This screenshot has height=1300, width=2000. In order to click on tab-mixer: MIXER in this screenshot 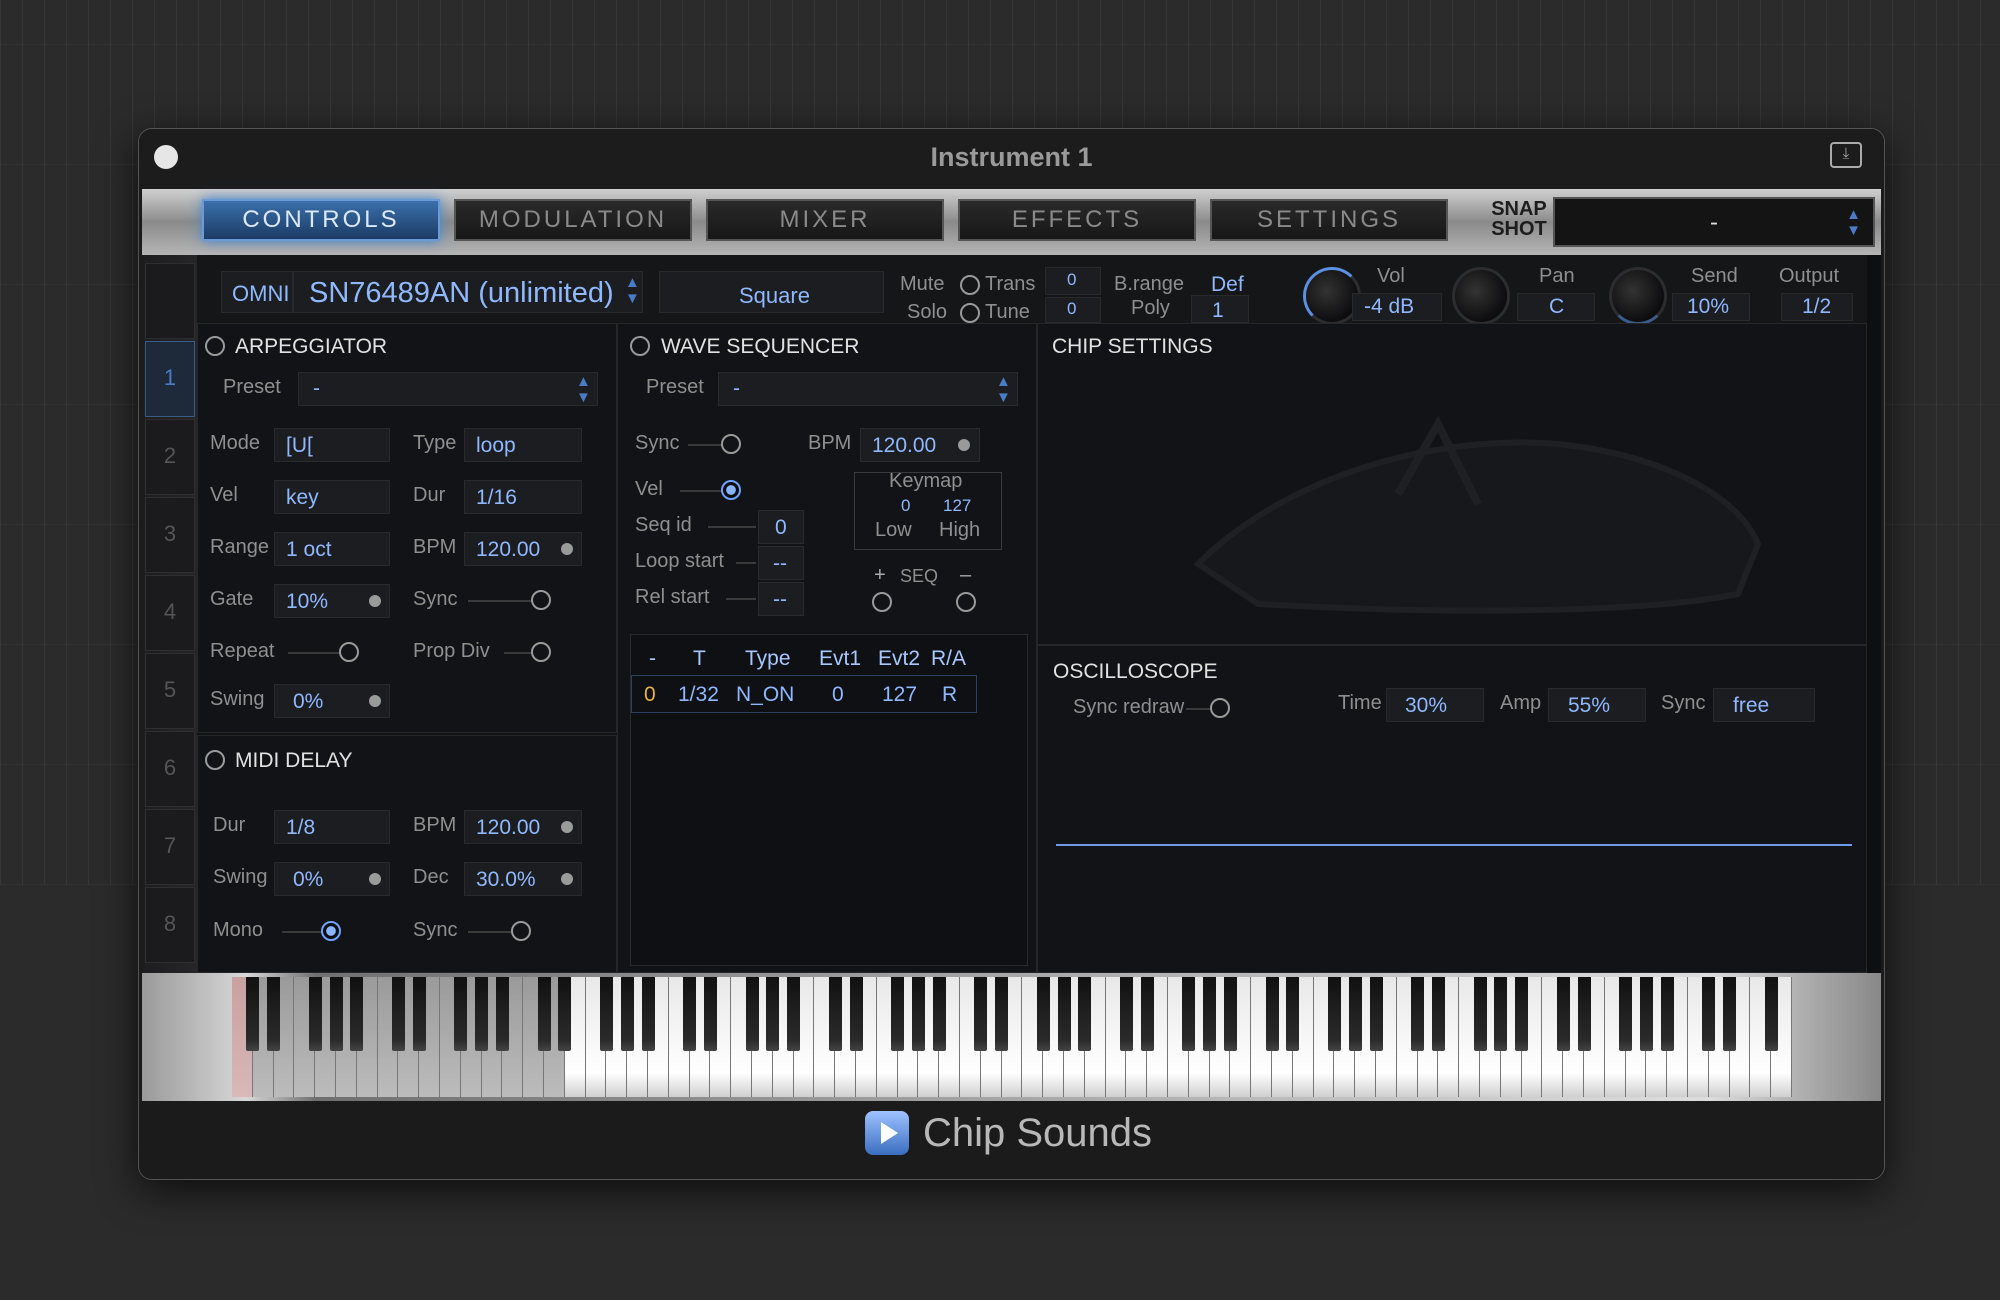, I will do `click(825, 220)`.